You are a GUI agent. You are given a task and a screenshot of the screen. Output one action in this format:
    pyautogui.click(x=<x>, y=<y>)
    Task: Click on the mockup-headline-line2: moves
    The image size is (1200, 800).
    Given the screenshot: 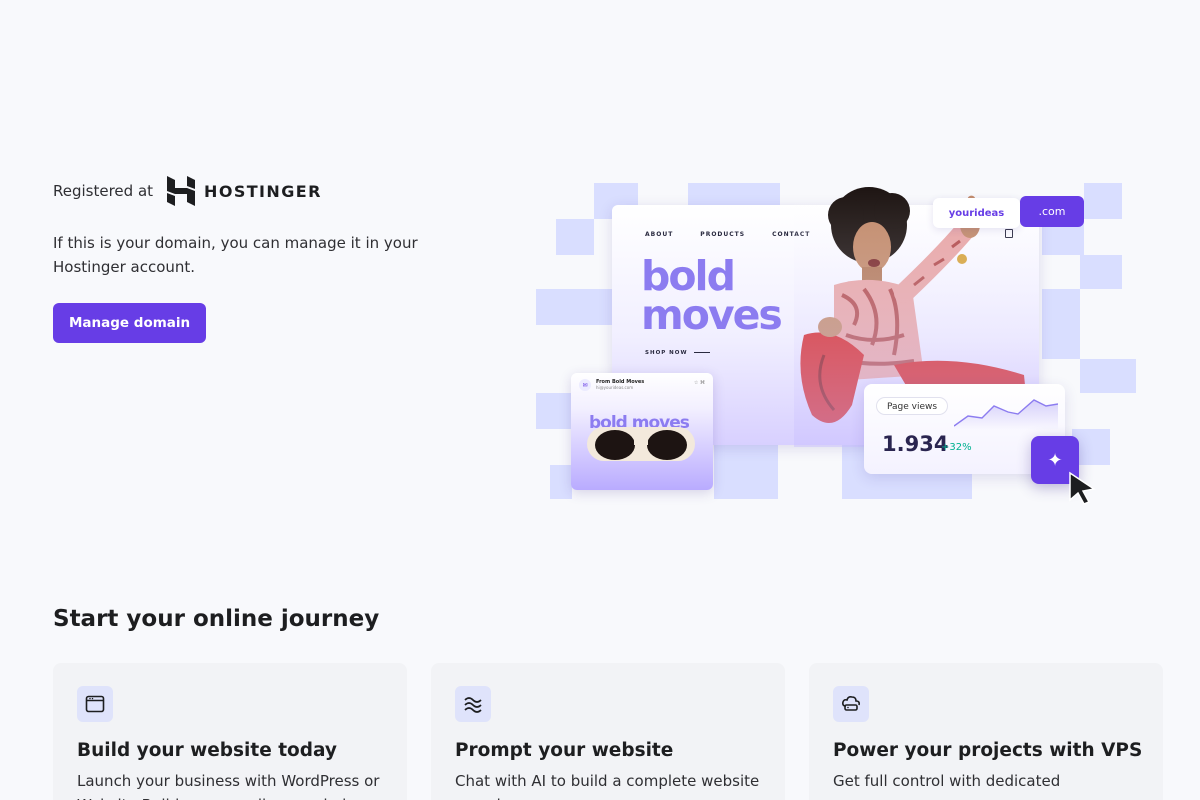 What is the action you would take?
    pyautogui.click(x=712, y=315)
    